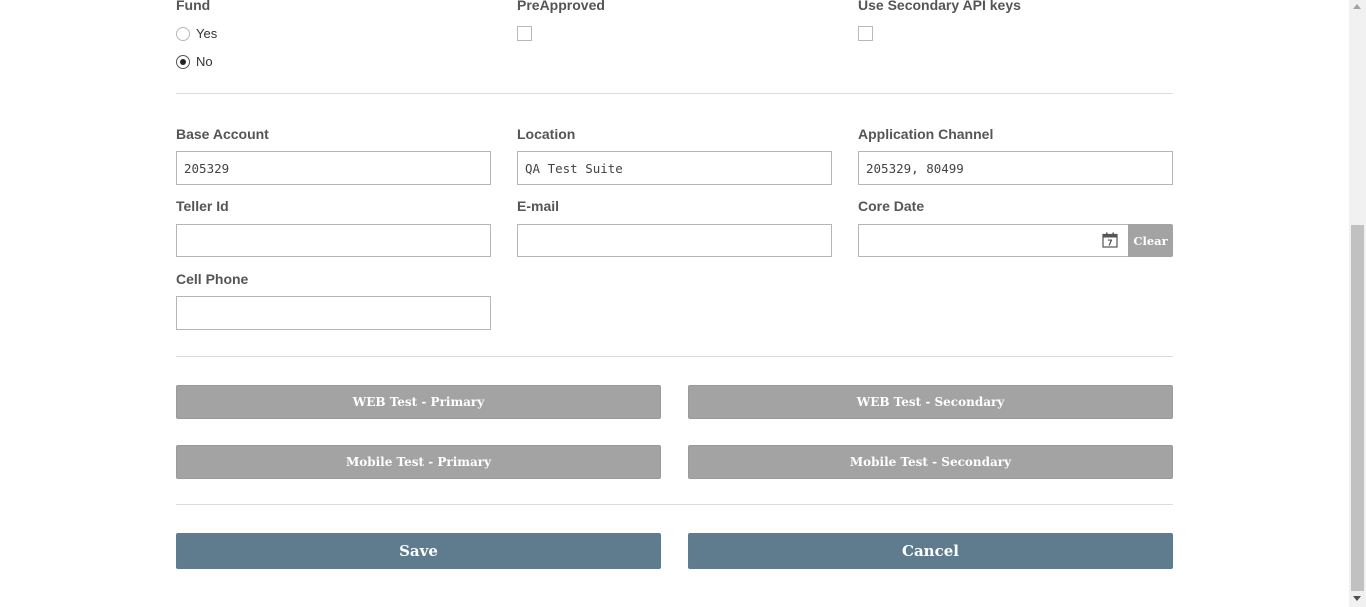 This screenshot has width=1366, height=607. What do you see at coordinates (418, 402) in the screenshot?
I see `web-test-primary-button: WEB Test - Primary` at bounding box center [418, 402].